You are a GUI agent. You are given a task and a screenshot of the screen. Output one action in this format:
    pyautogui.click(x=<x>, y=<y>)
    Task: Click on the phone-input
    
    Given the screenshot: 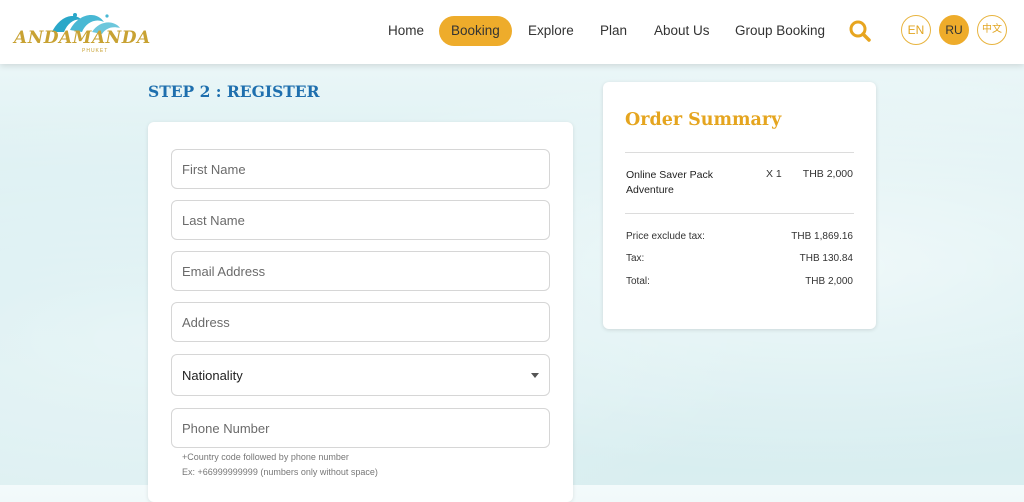 What is the action you would take?
    pyautogui.click(x=360, y=428)
    